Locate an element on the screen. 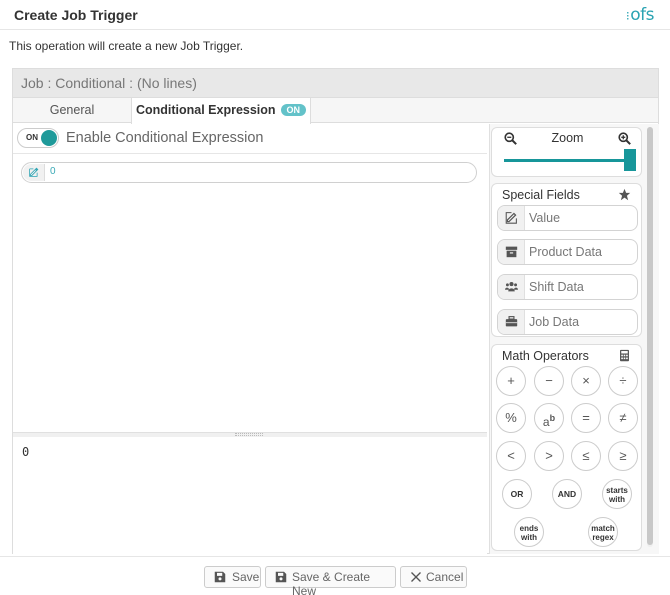 The width and height of the screenshot is (670, 595). save-button: Save is located at coordinates (232, 577).